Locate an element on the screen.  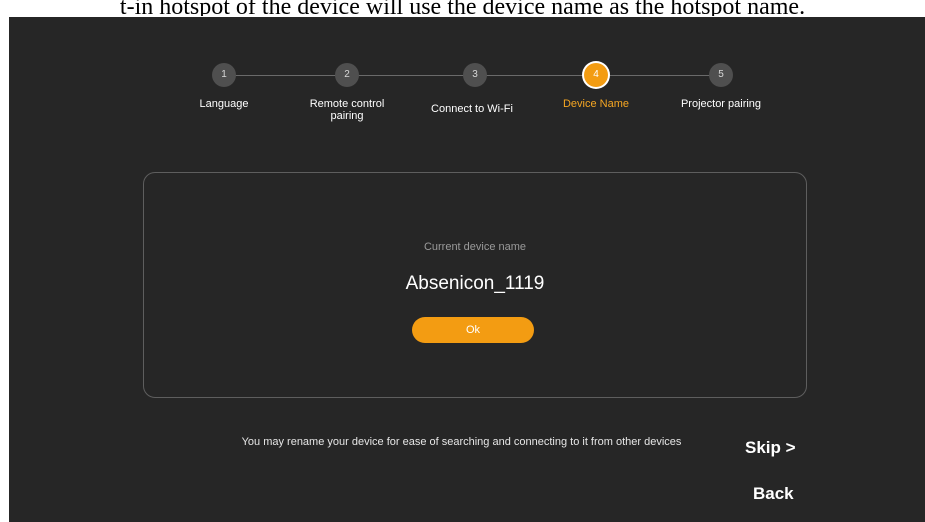
skip-button: Skip > is located at coordinates (770, 448).